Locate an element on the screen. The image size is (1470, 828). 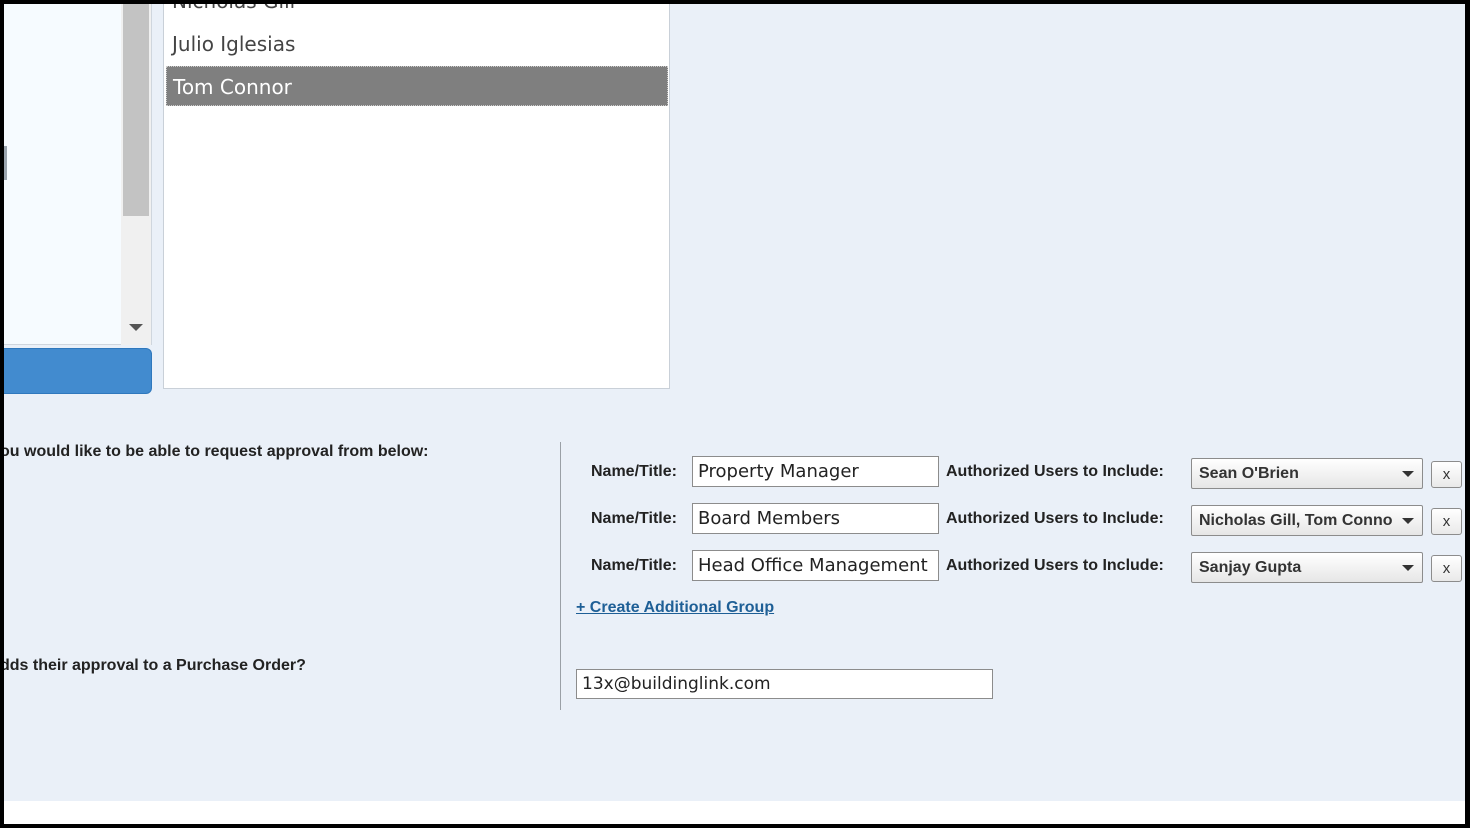
list-item: Julio Iglesias is located at coordinates (417, 44).